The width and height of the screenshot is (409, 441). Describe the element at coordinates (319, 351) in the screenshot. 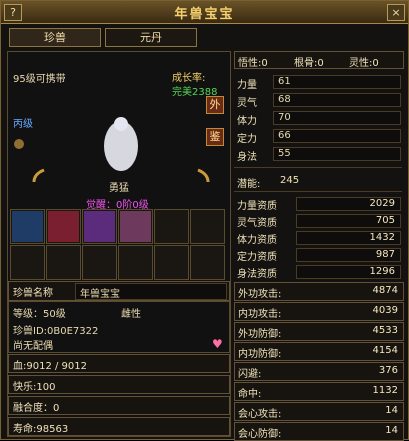

I see `combat-row-4: 内功防御: 4154` at that location.